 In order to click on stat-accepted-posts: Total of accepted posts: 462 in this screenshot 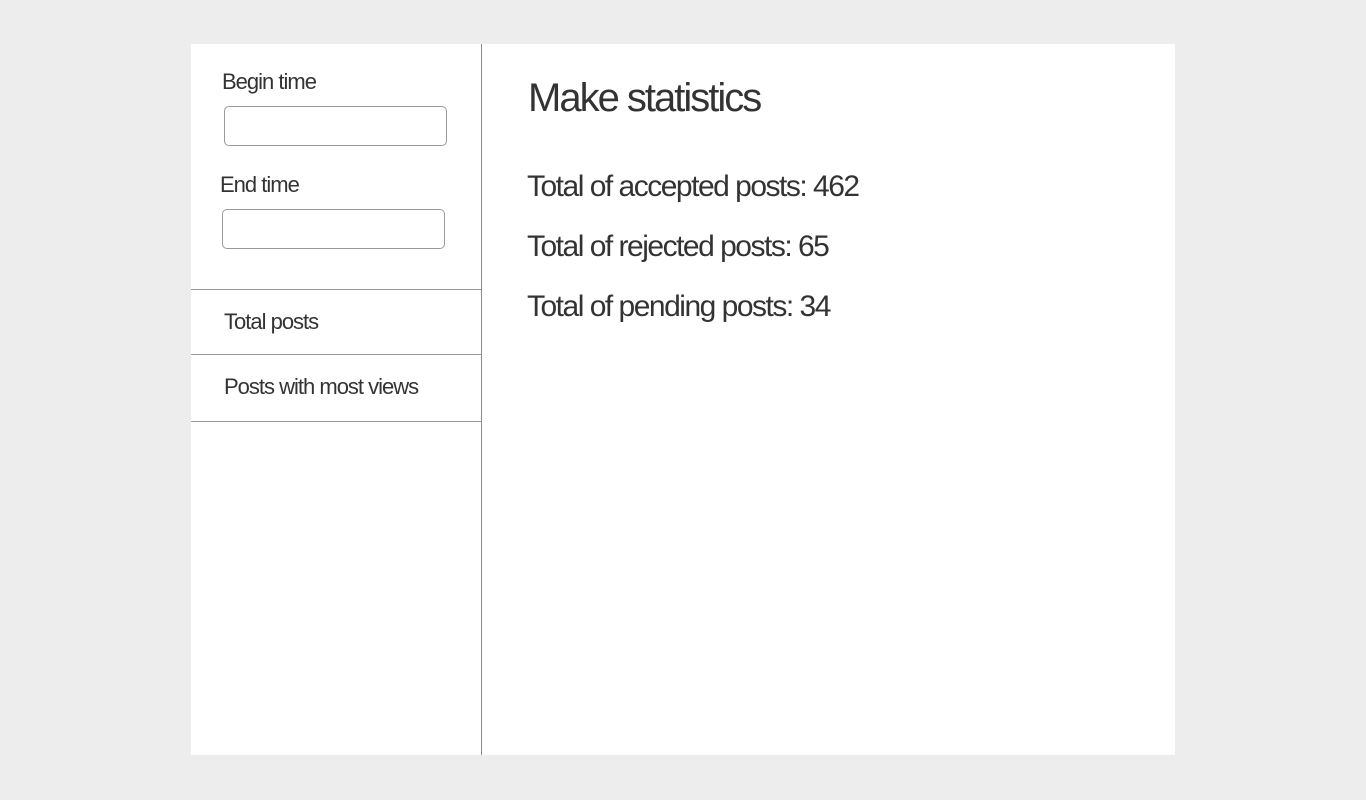, I will do `click(693, 186)`.